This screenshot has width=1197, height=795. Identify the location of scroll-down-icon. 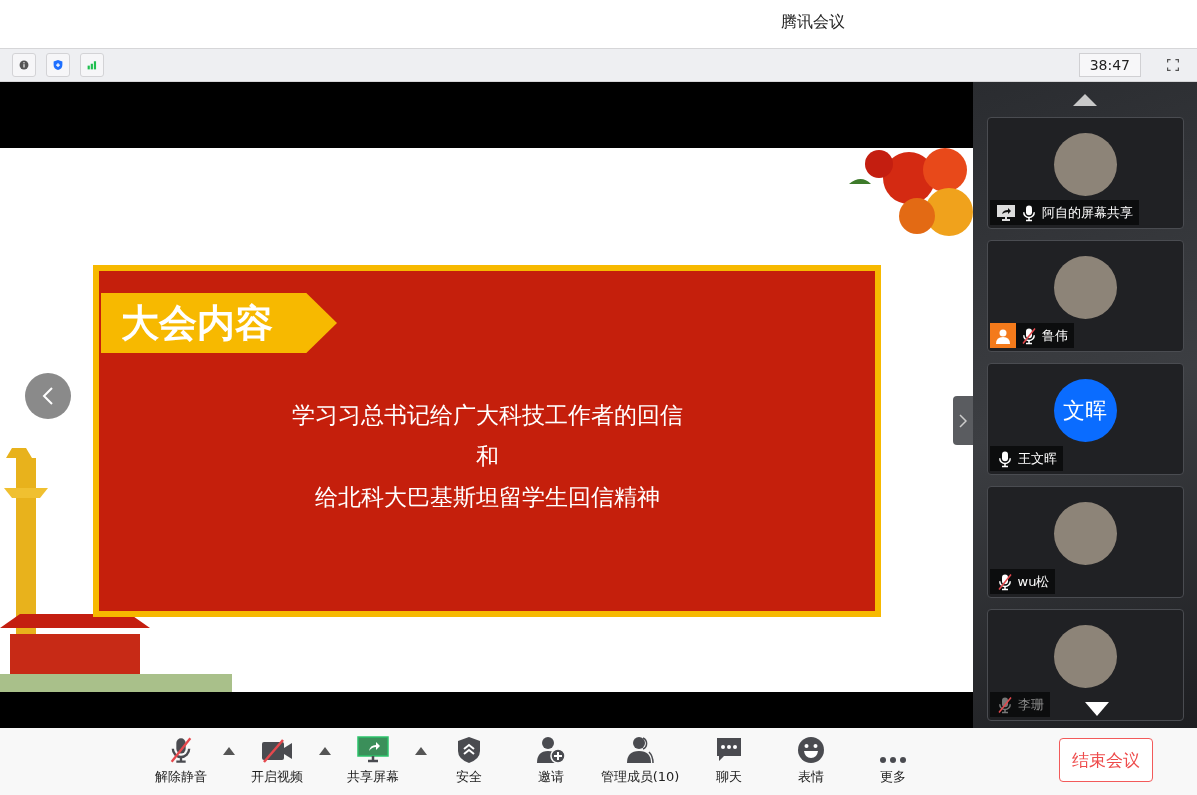
(1096, 709).